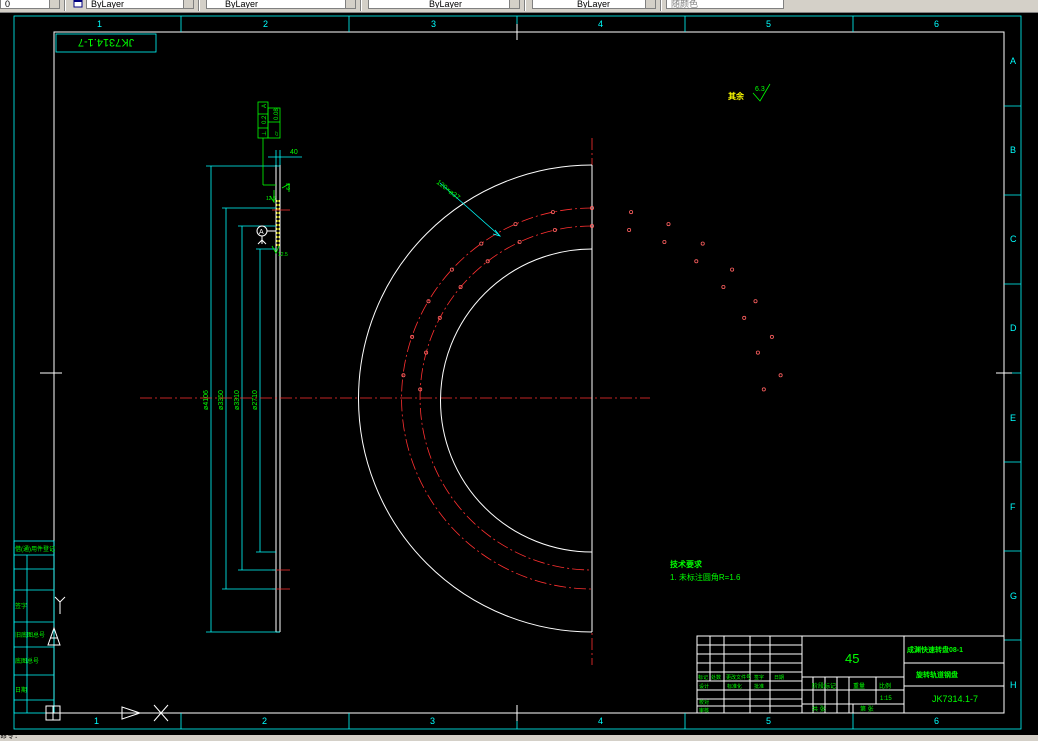 This screenshot has height=741, width=1038. What do you see at coordinates (21, 690) in the screenshot?
I see `strip-label-date: 日期` at bounding box center [21, 690].